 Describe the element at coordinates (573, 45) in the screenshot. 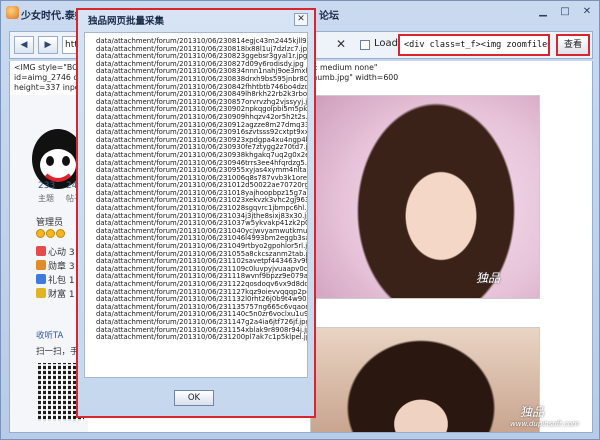

I see `view-button: 查看` at that location.